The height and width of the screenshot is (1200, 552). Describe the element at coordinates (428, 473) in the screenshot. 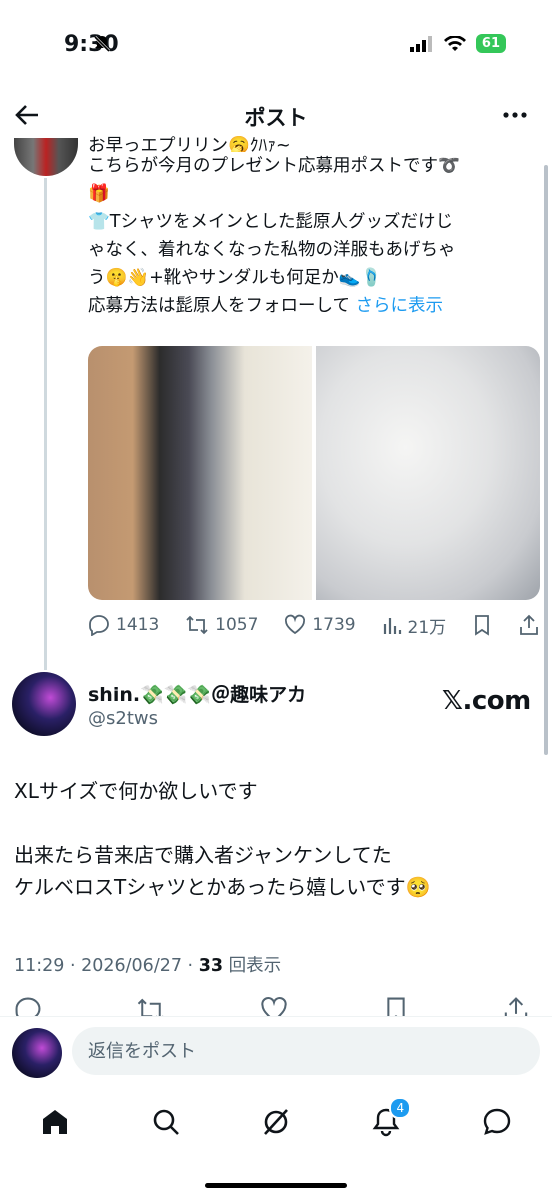

I see `tweet-photo-tshirts` at that location.